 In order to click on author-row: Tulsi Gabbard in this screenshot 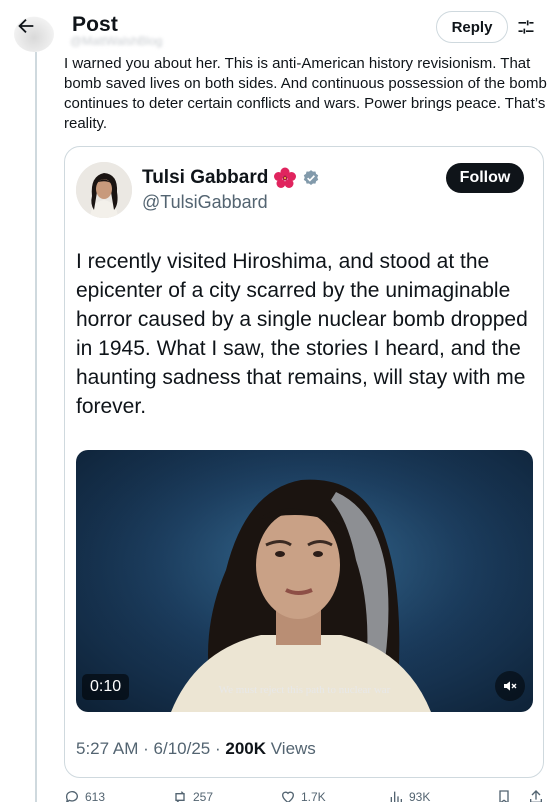, I will do `click(231, 178)`.